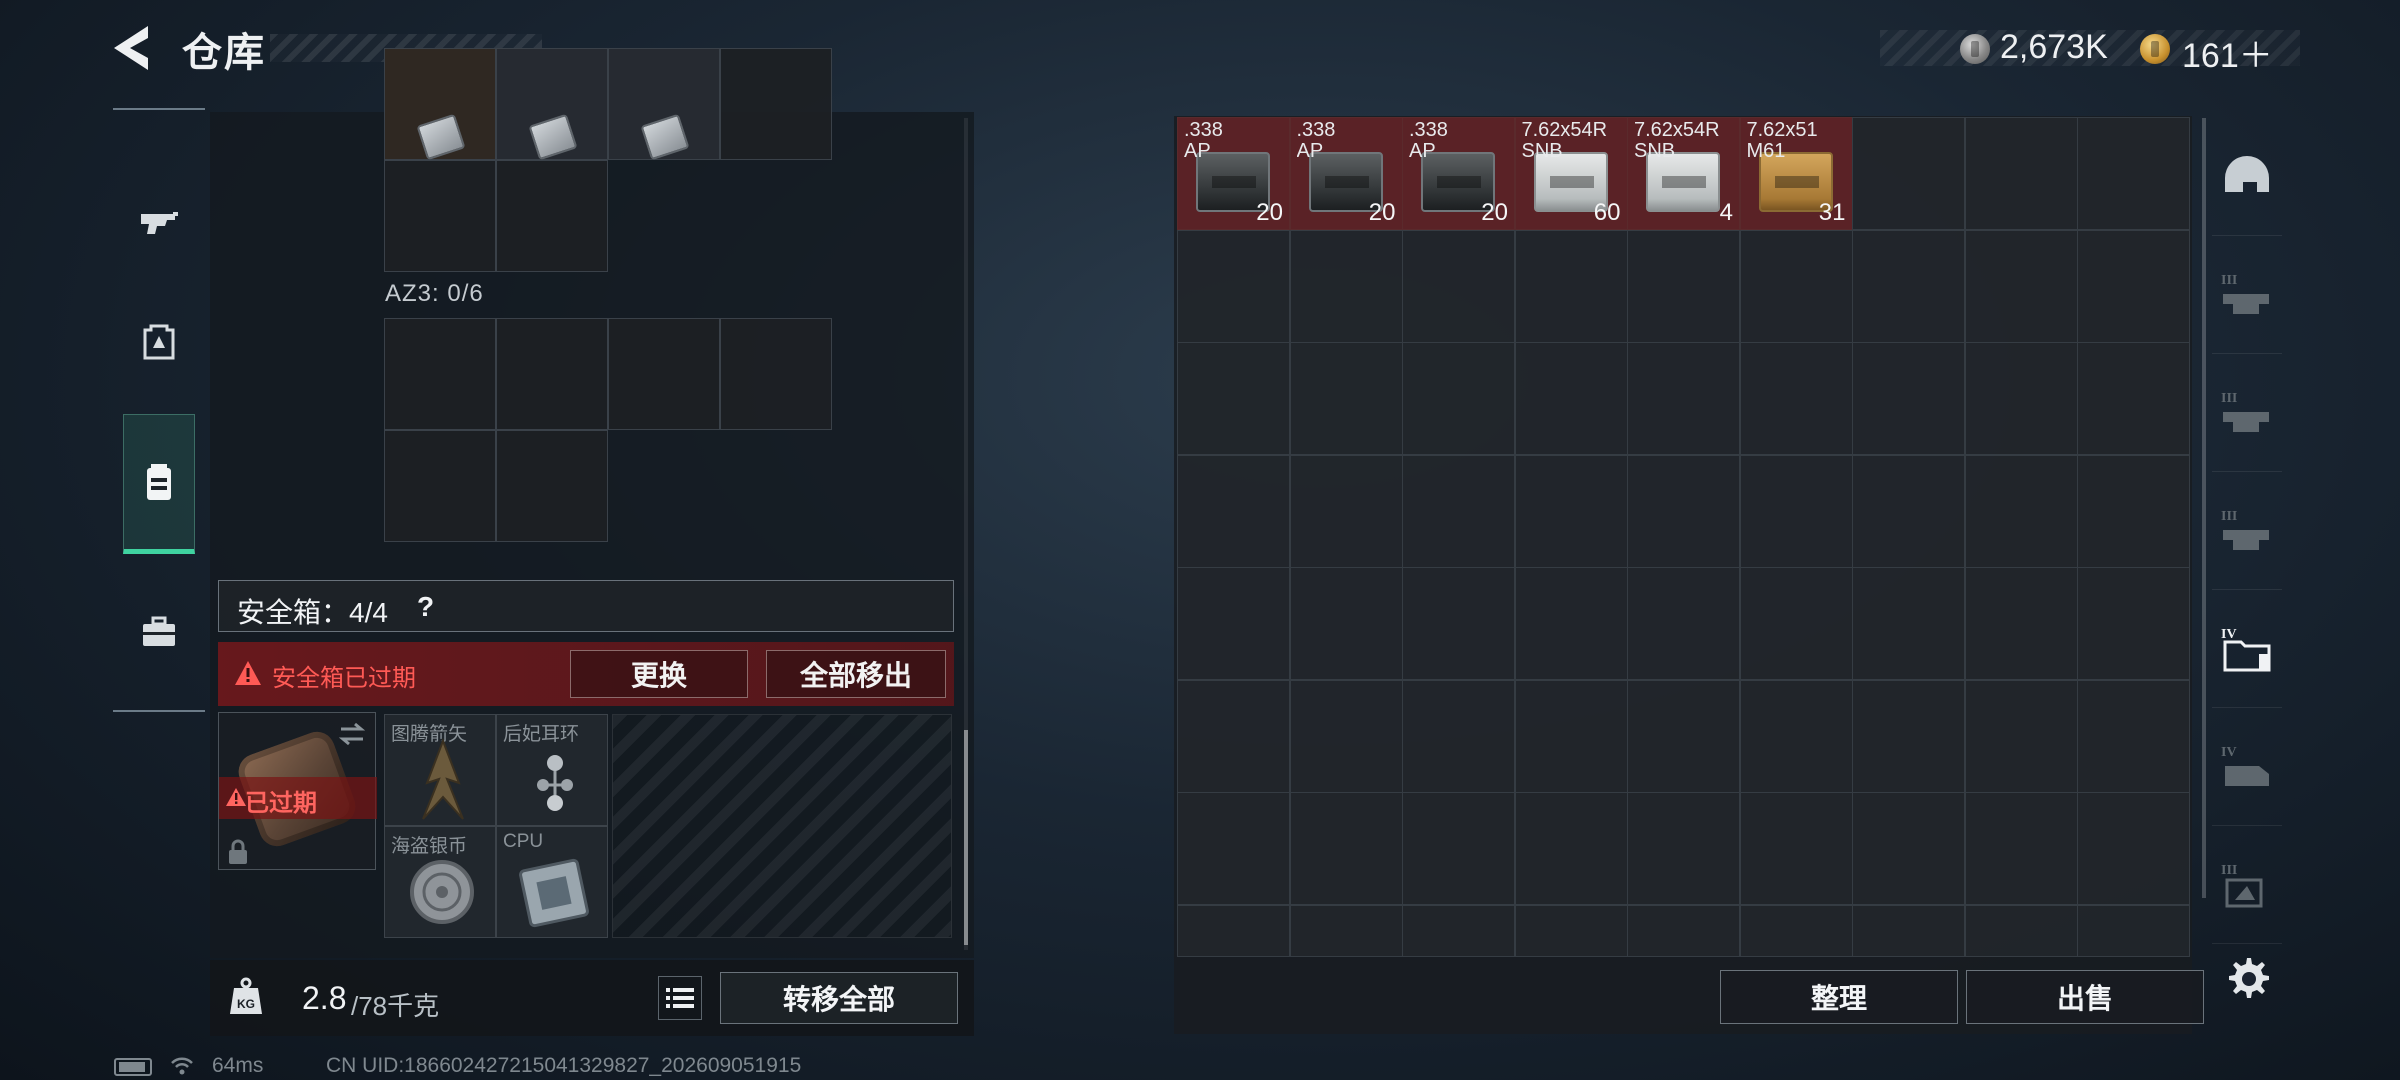 This screenshot has height=1080, width=2400. Describe the element at coordinates (159, 484) in the screenshot. I see `nav-safe-case` at that location.